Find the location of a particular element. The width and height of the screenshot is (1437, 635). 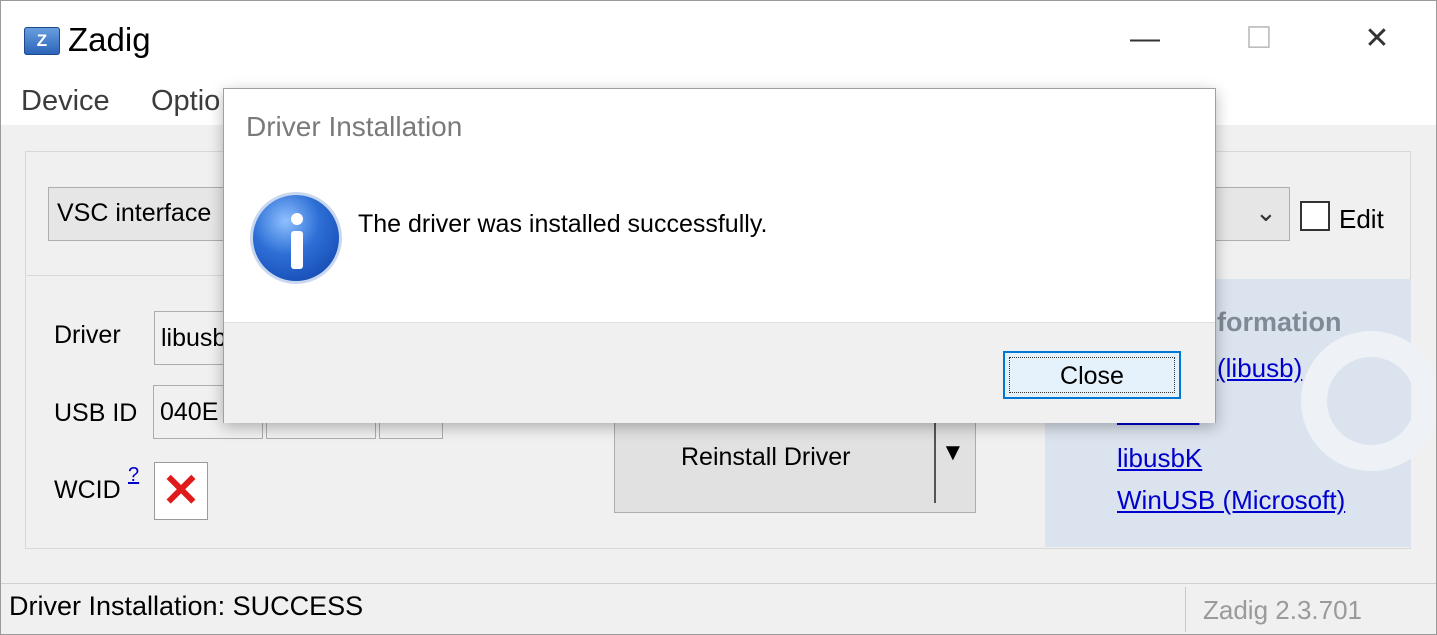

info-icon-dot is located at coordinates (297, 219).